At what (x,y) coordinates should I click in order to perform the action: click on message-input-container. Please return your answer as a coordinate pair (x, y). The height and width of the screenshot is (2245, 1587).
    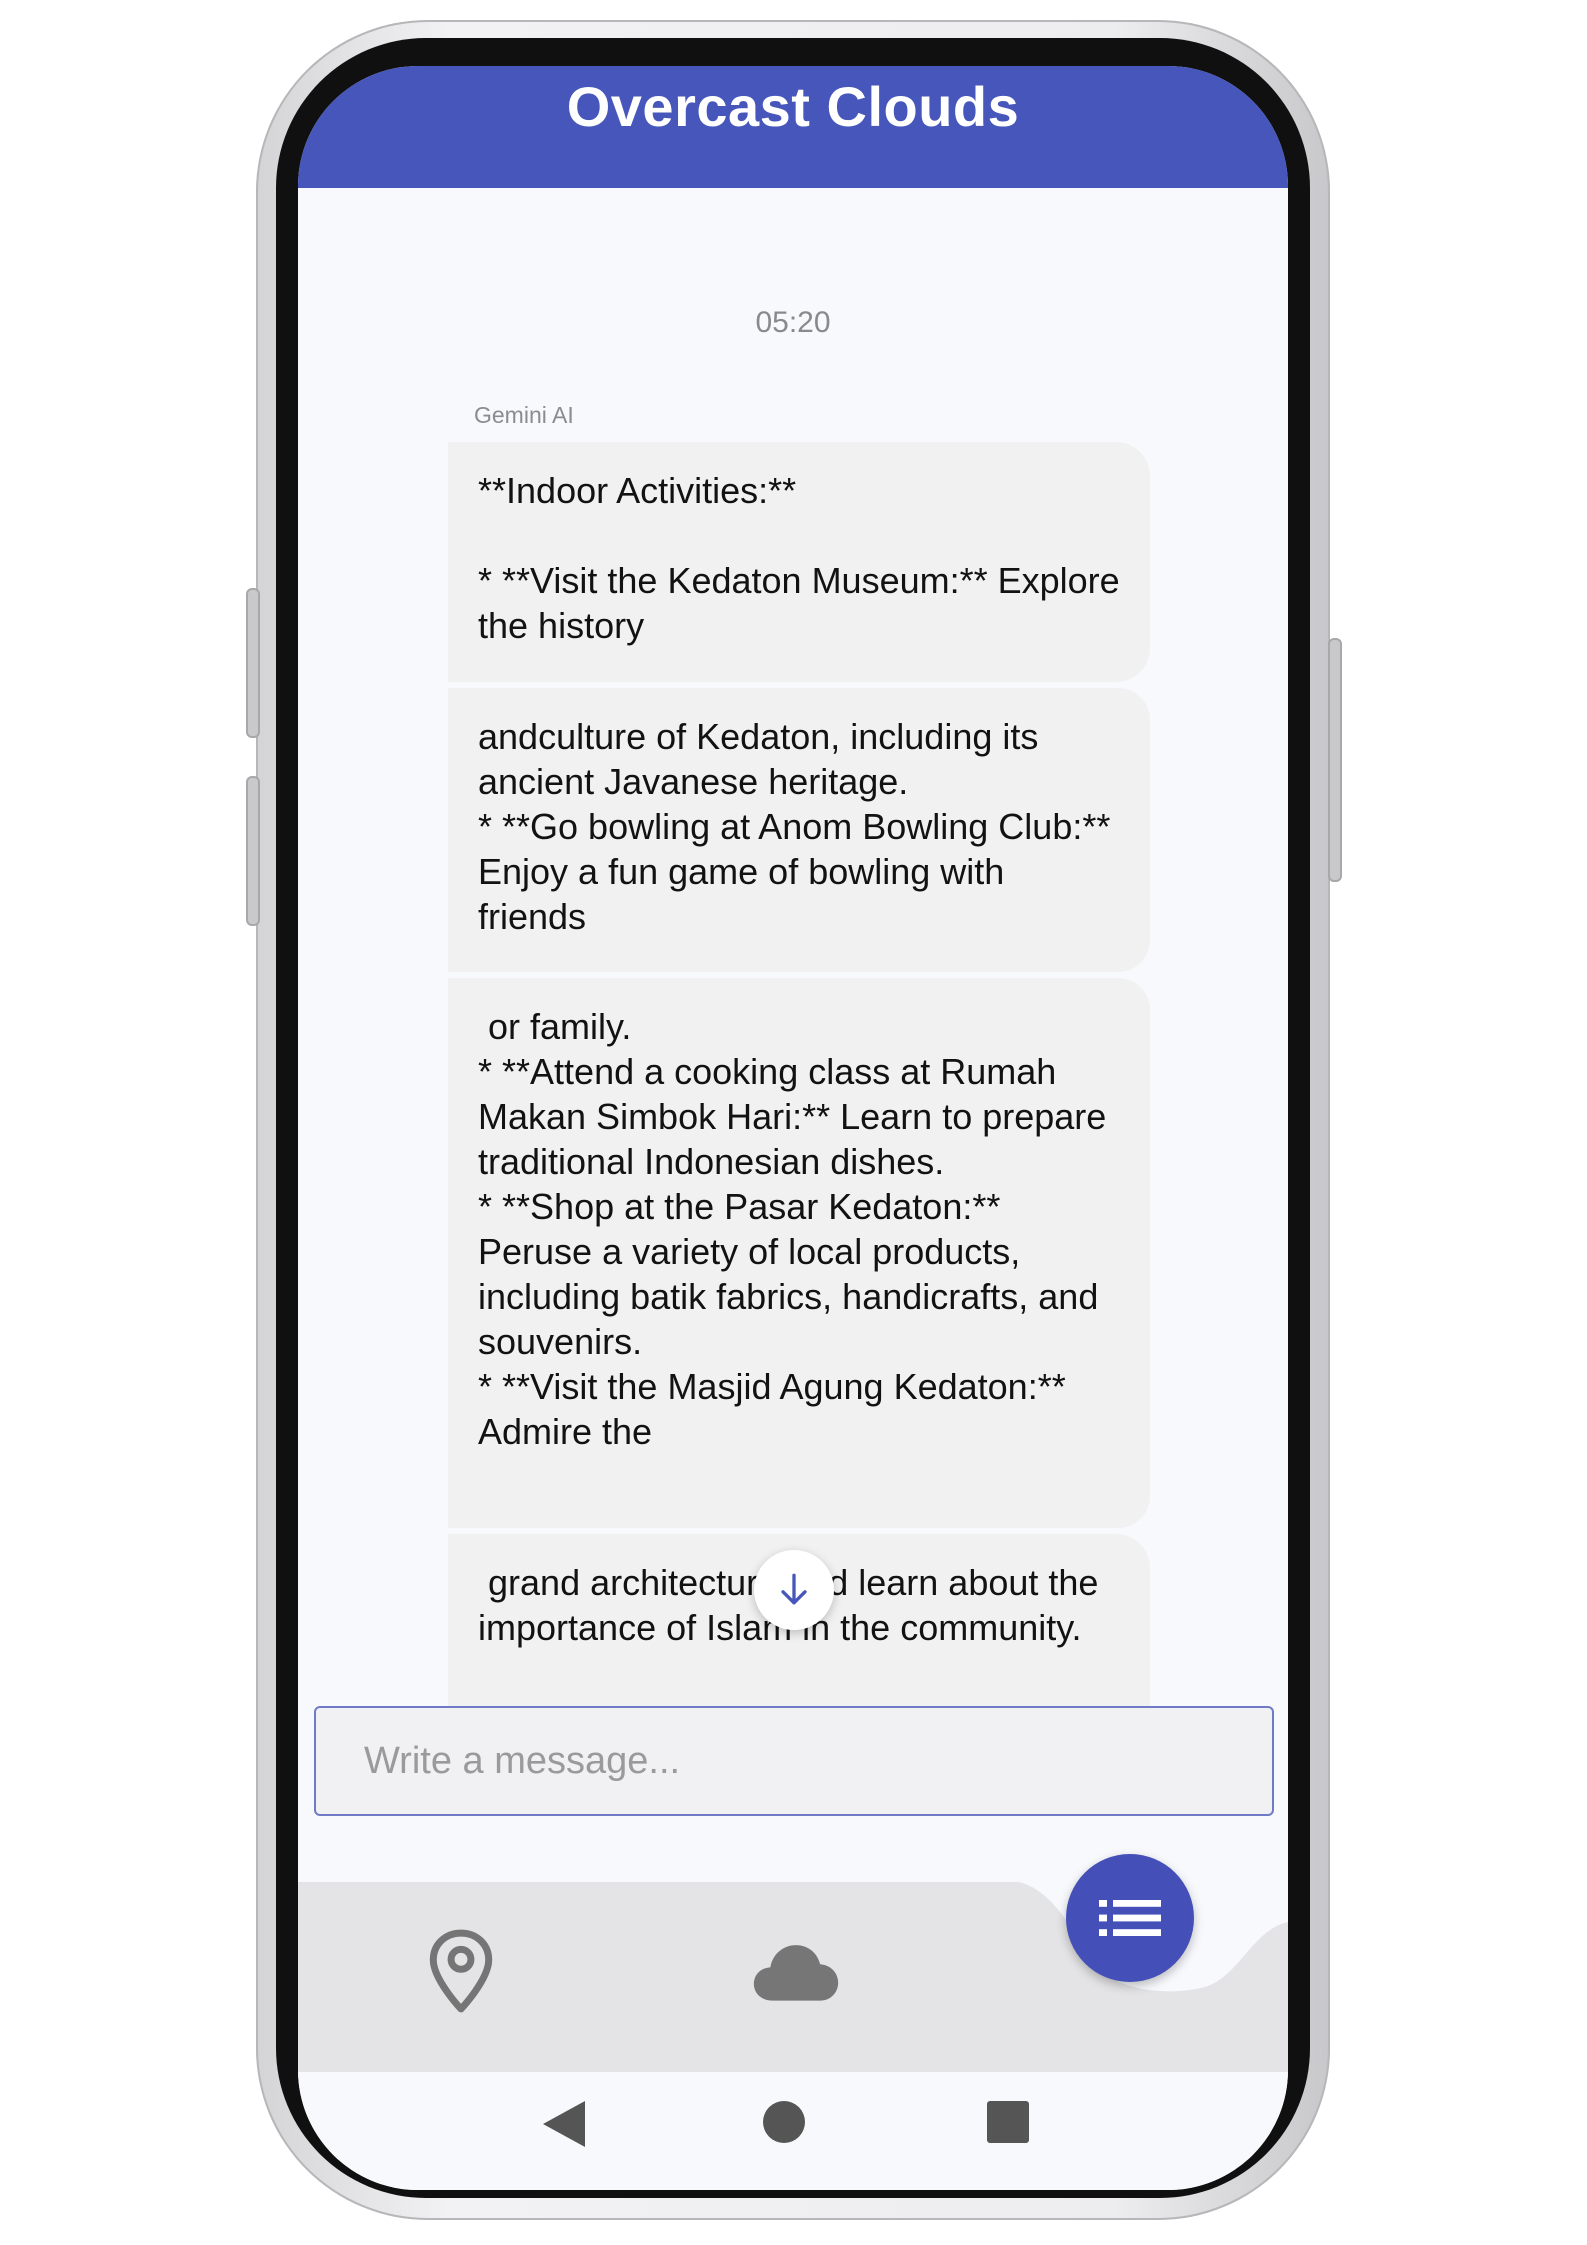
    Looking at the image, I should click on (794, 1761).